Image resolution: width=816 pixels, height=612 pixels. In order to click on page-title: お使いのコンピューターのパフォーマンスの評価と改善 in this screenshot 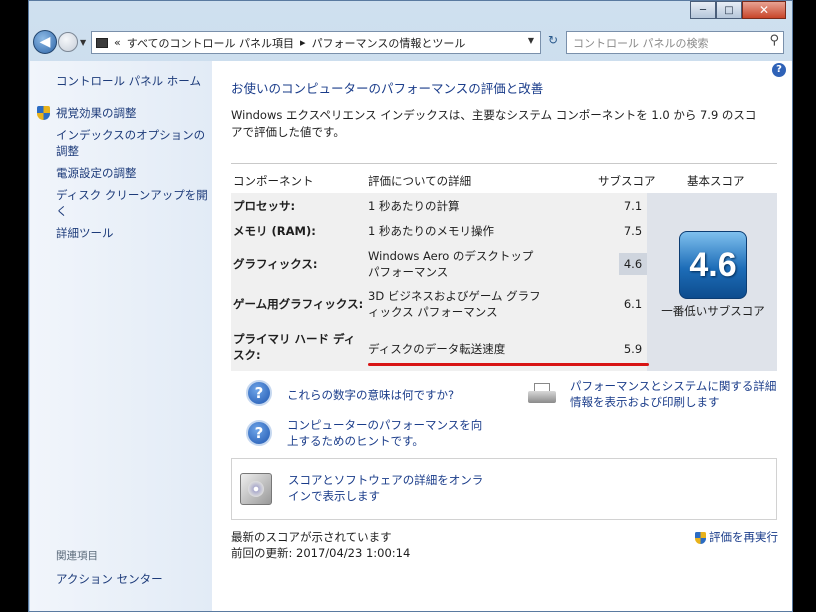, I will do `click(387, 88)`.